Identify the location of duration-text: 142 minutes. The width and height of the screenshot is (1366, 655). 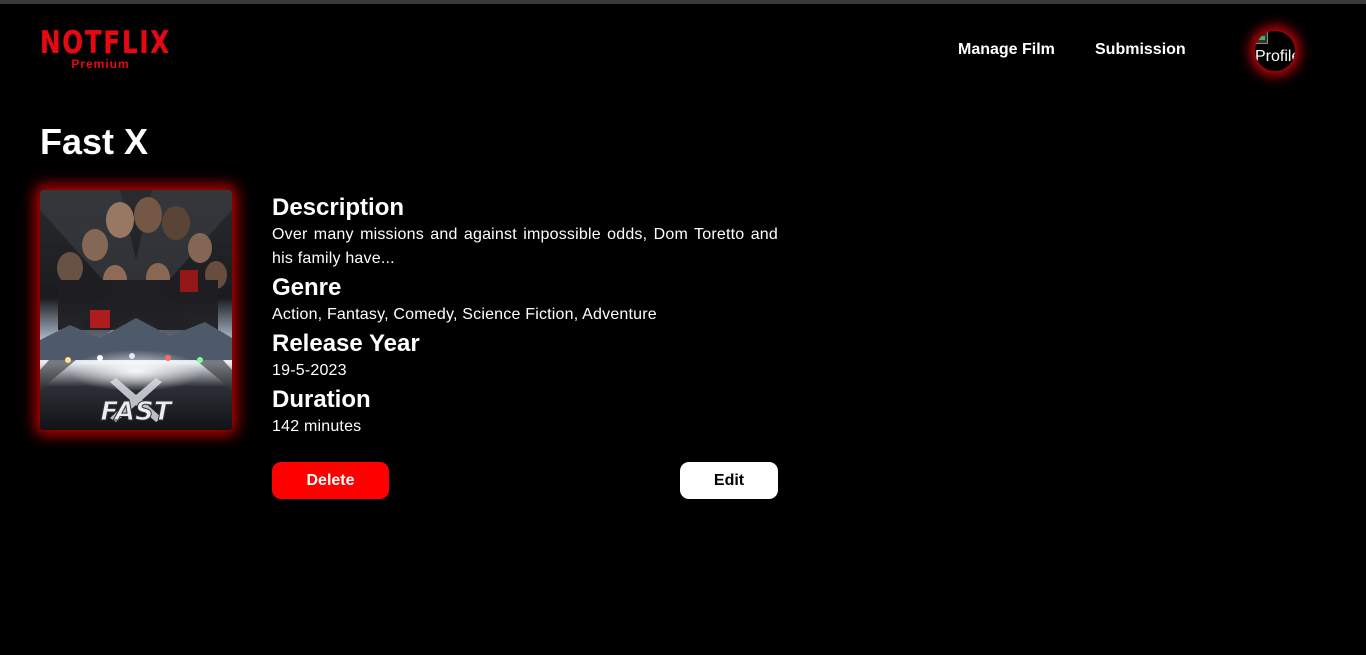
(317, 426).